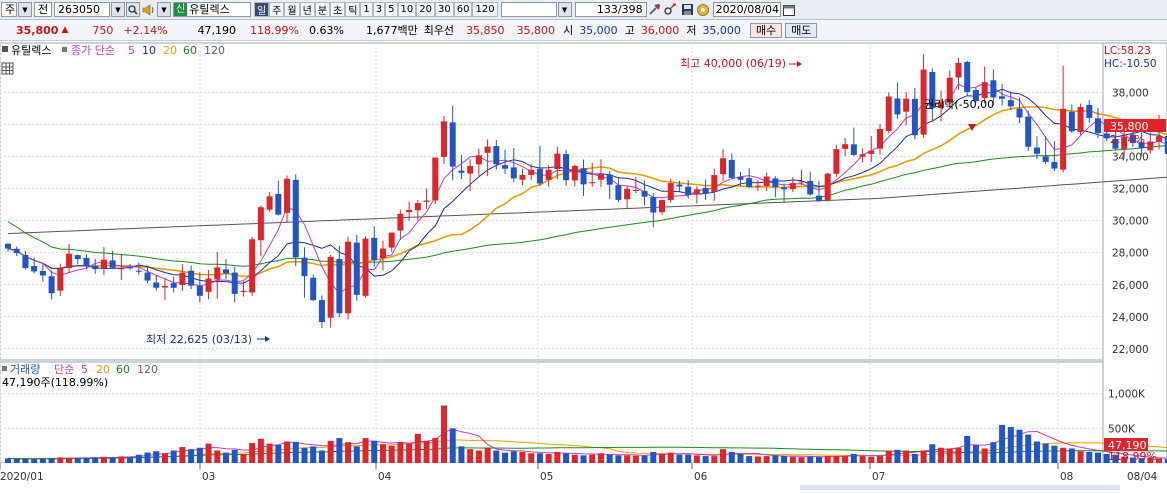  Describe the element at coordinates (379, 9) in the screenshot. I see `period-tab-8: 3` at that location.